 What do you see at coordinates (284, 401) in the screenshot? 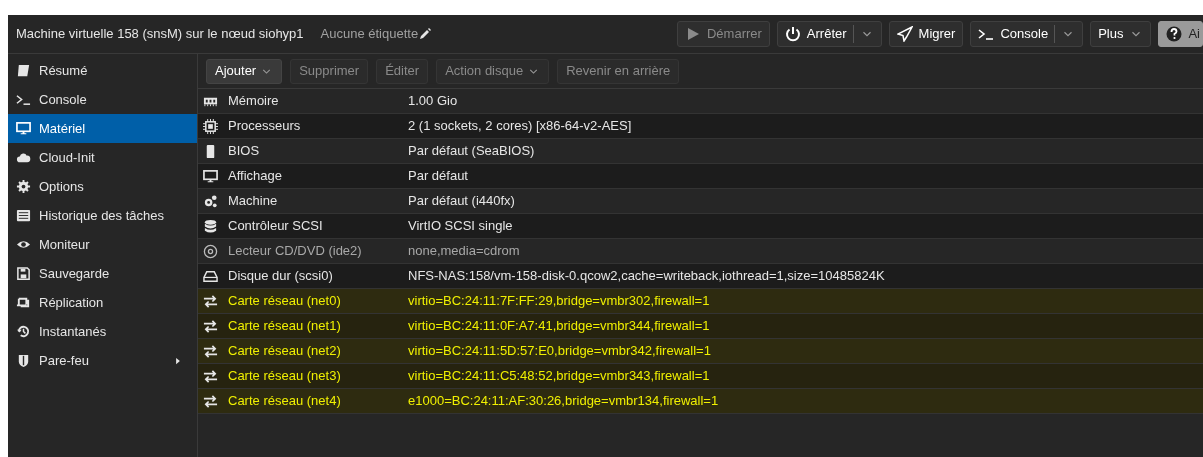
I see `table-cell-text: Carte réseau (net4)` at bounding box center [284, 401].